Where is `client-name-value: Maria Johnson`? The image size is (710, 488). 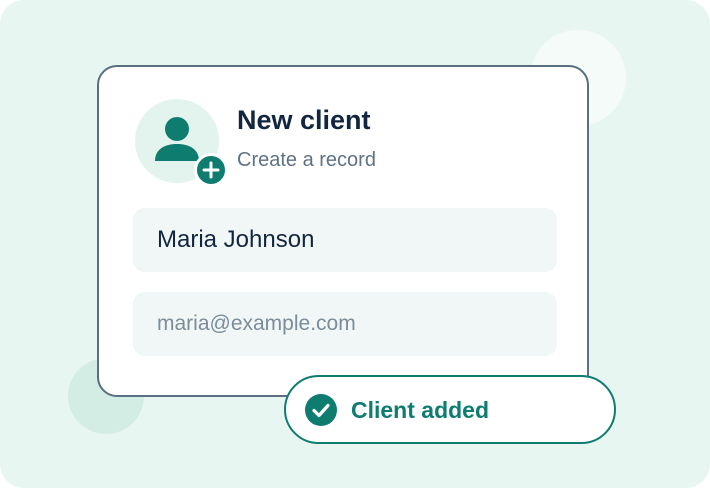 client-name-value: Maria Johnson is located at coordinates (236, 239).